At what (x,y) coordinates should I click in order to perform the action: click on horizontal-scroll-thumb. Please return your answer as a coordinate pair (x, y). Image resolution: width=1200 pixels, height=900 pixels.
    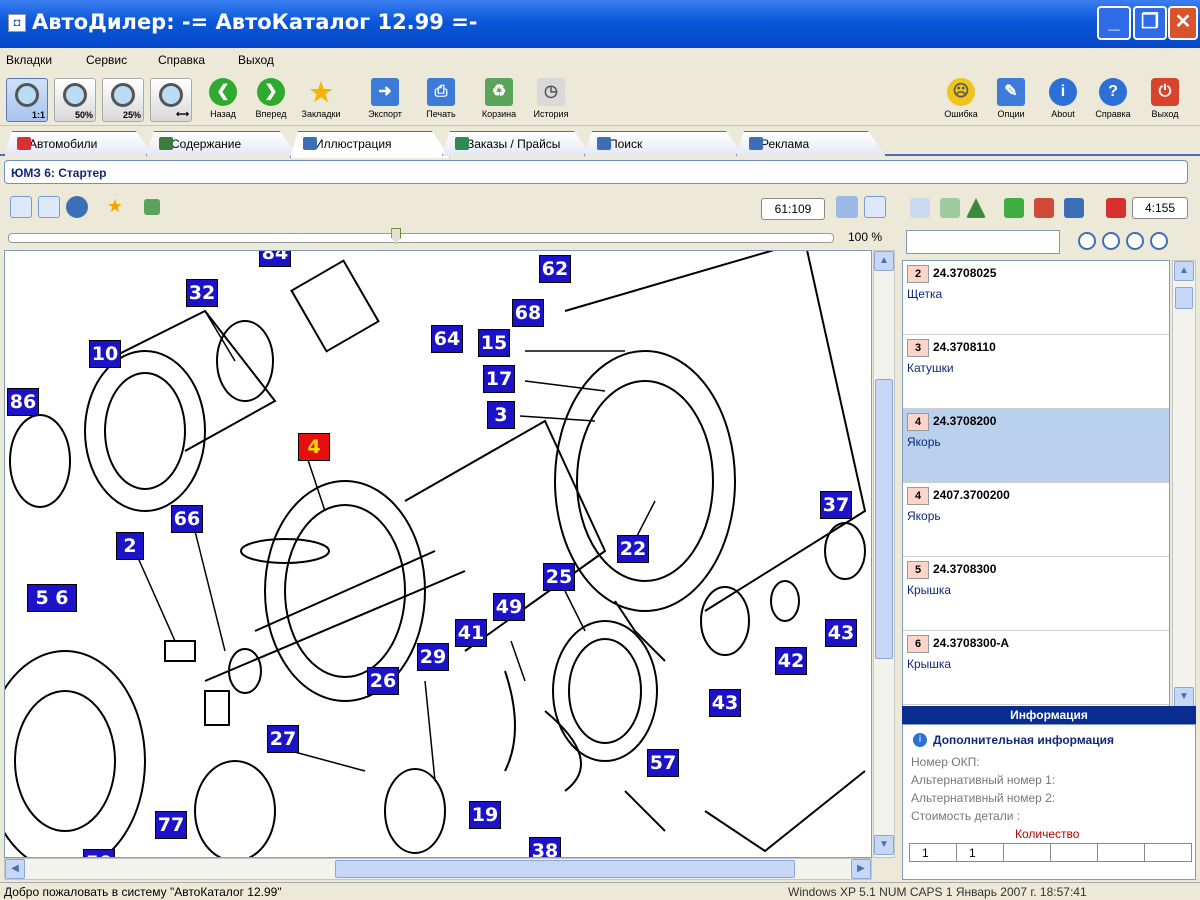
    Looking at the image, I should click on (565, 869).